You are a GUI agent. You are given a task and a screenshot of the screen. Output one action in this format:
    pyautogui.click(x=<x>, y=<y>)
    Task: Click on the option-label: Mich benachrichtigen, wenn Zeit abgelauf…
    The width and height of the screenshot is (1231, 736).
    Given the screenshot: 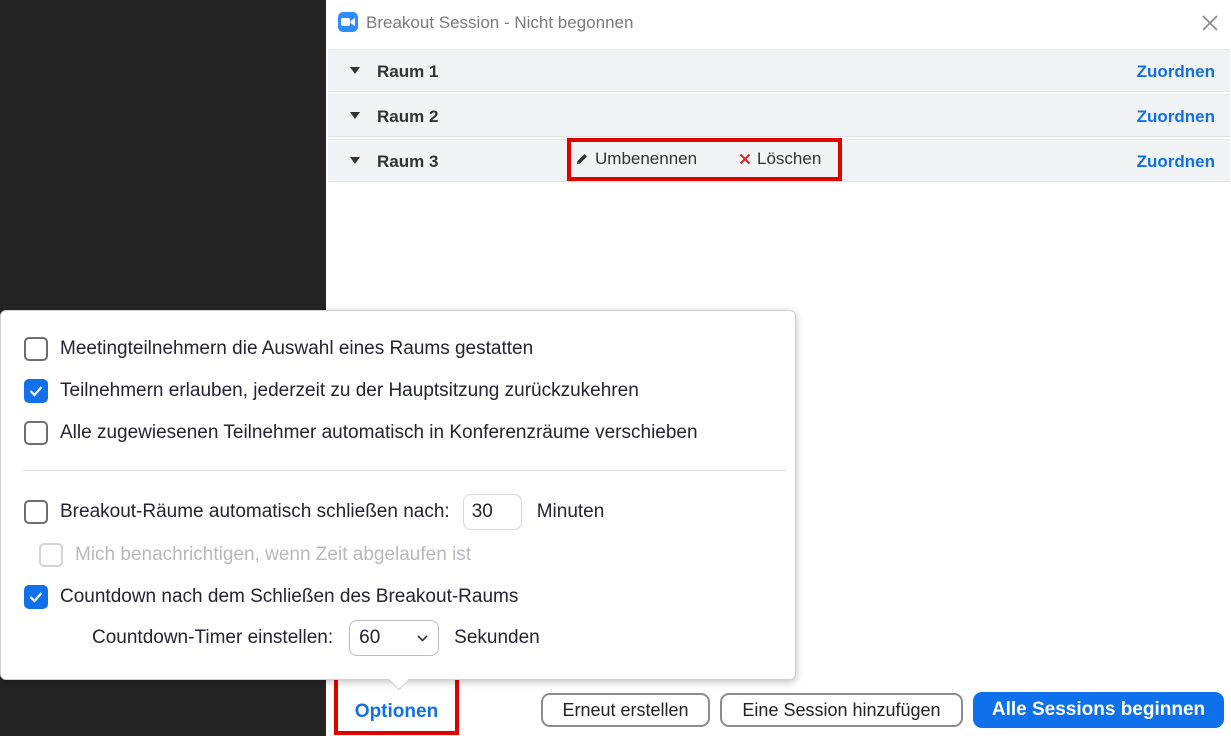 What is the action you would take?
    pyautogui.click(x=273, y=554)
    